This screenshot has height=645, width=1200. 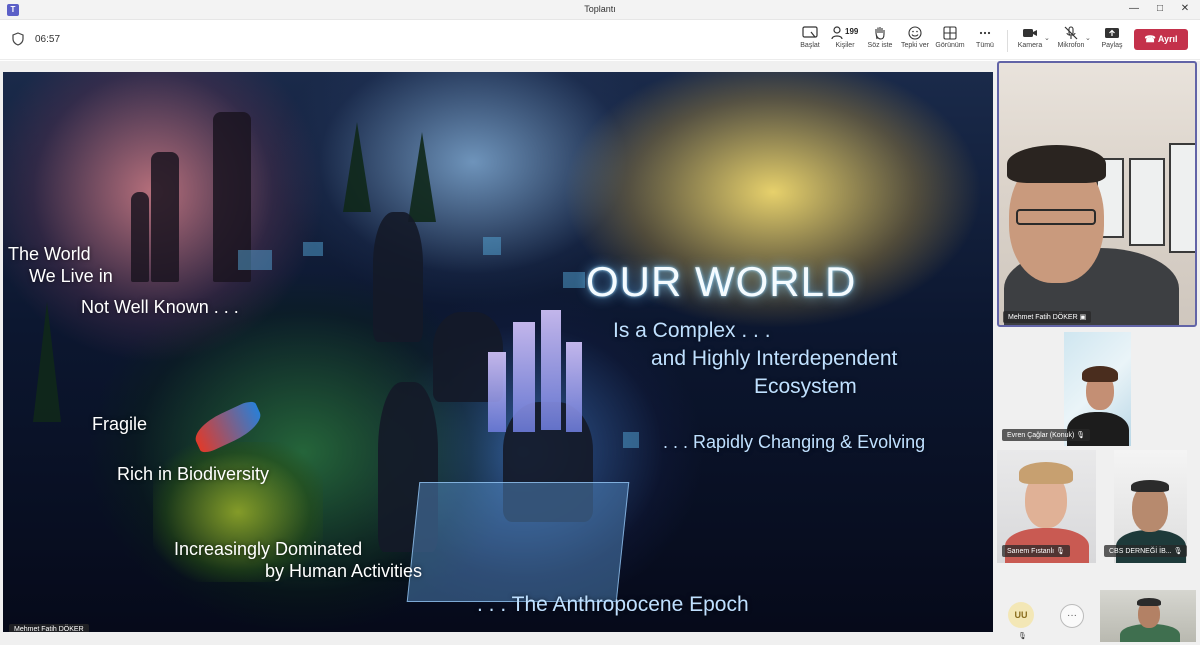 I want to click on start-label: Başlat, so click(x=810, y=45).